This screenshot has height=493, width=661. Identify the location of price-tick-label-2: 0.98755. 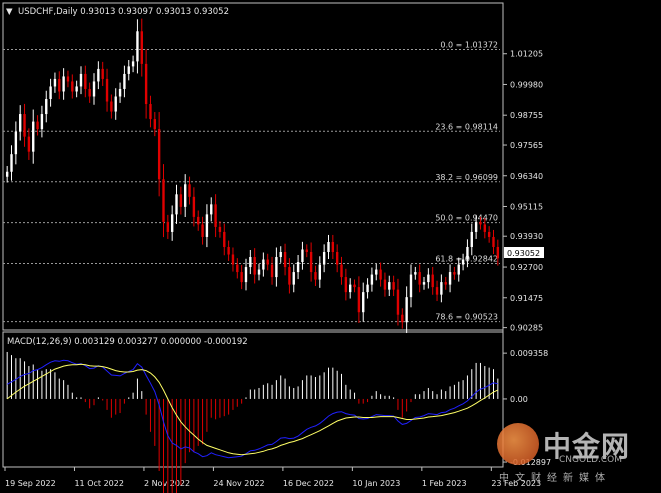
(526, 115).